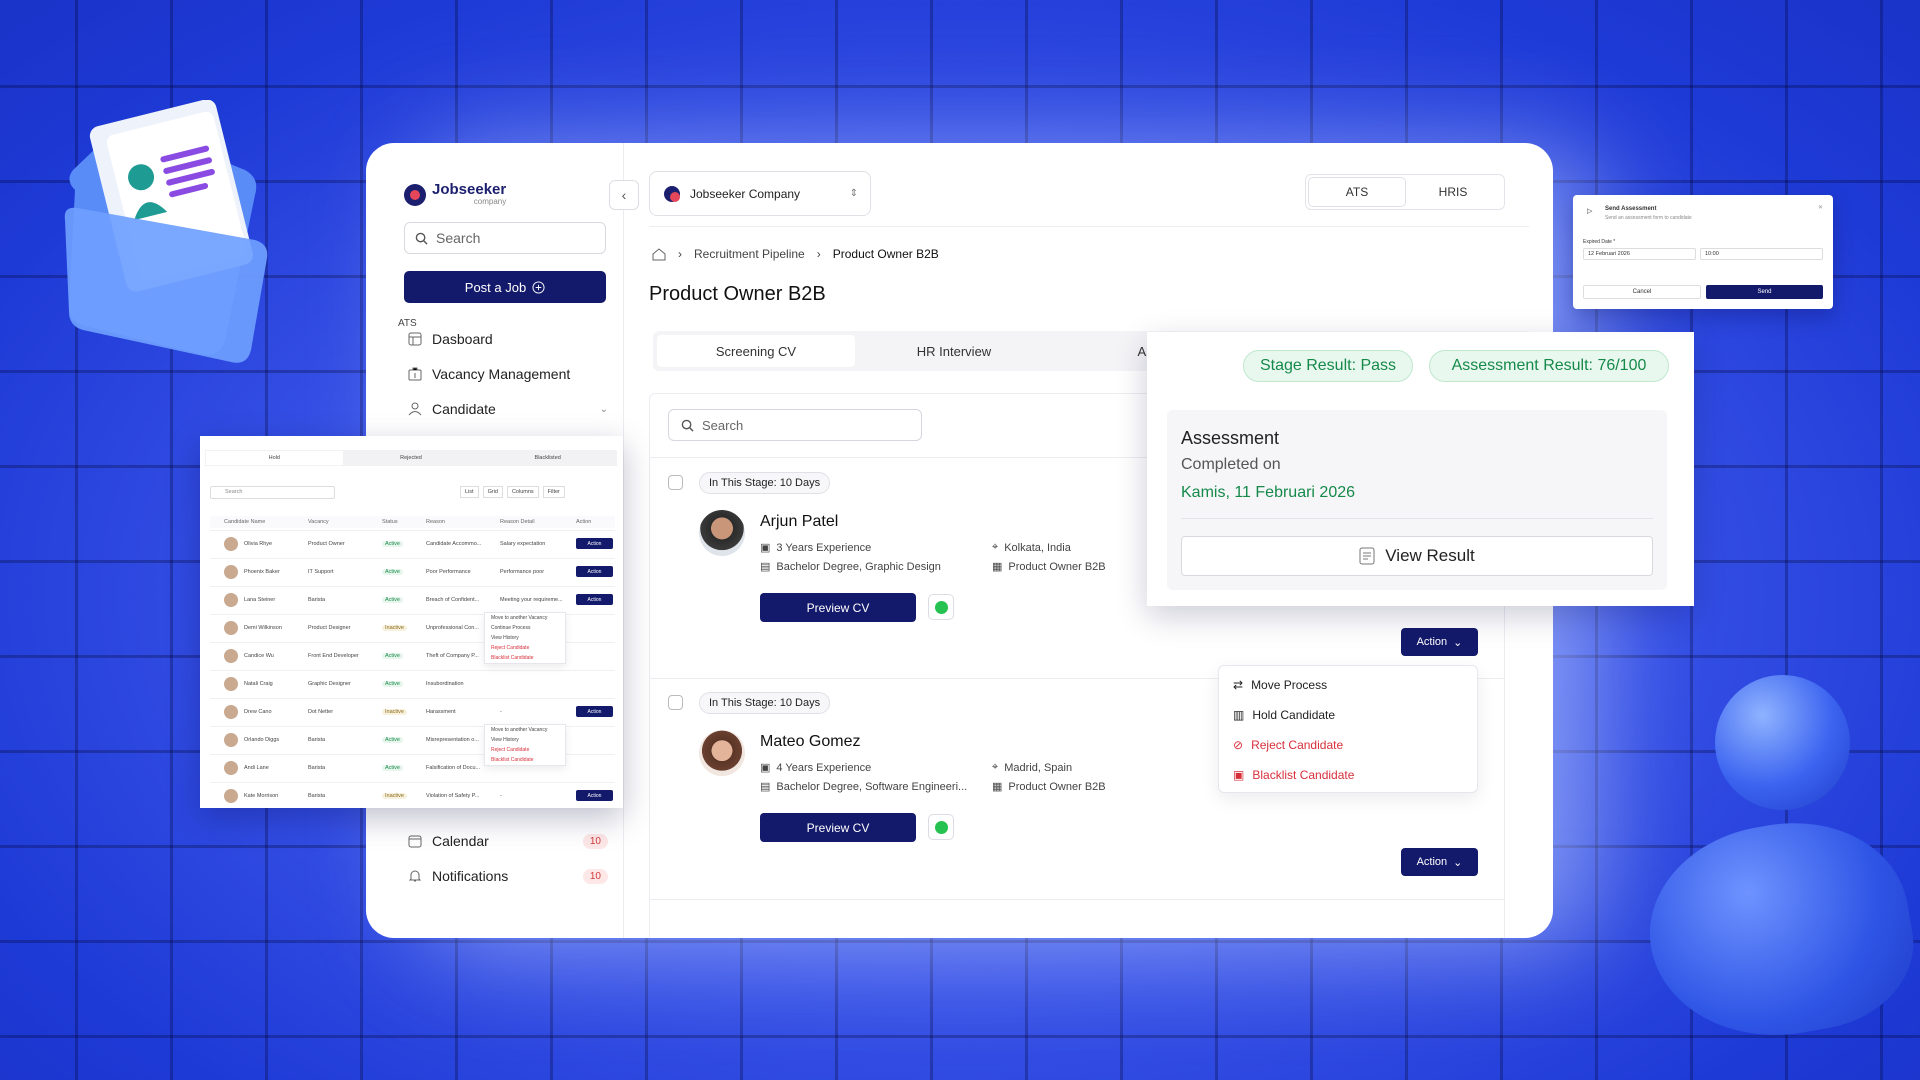  Describe the element at coordinates (415, 841) in the screenshot. I see `calendar-icon` at that location.